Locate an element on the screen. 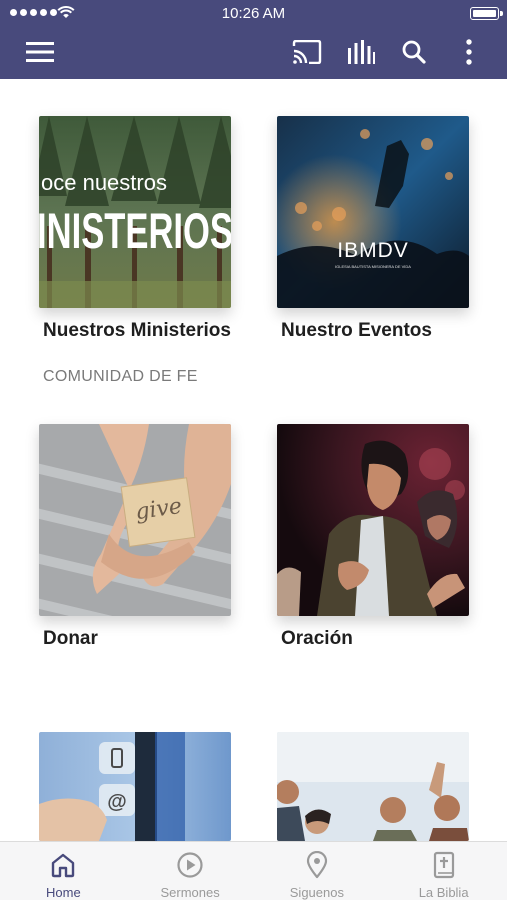  tile-title: Nuestro Eventos is located at coordinates (356, 330).